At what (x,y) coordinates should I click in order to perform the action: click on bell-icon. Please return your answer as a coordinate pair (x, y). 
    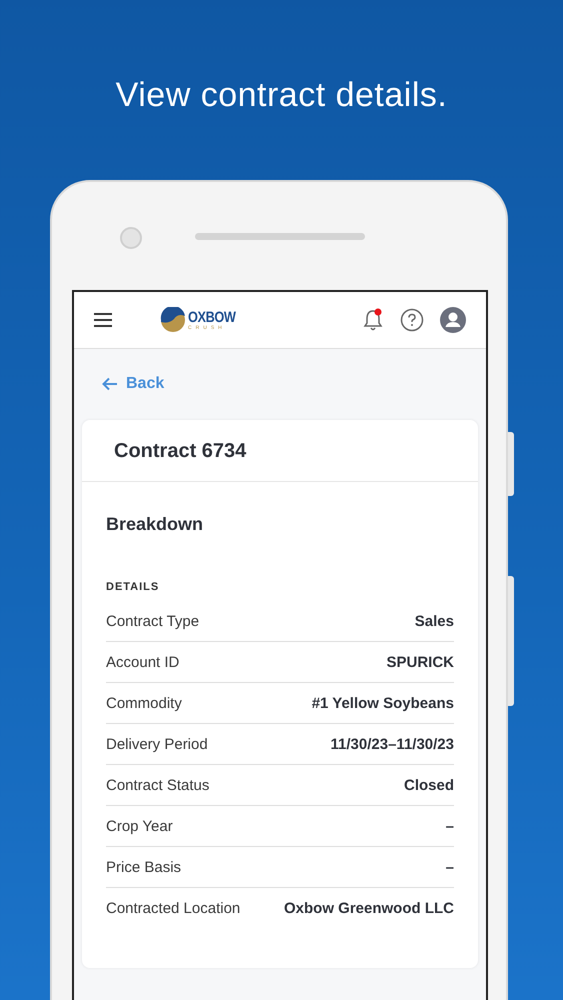
    Looking at the image, I should click on (373, 320).